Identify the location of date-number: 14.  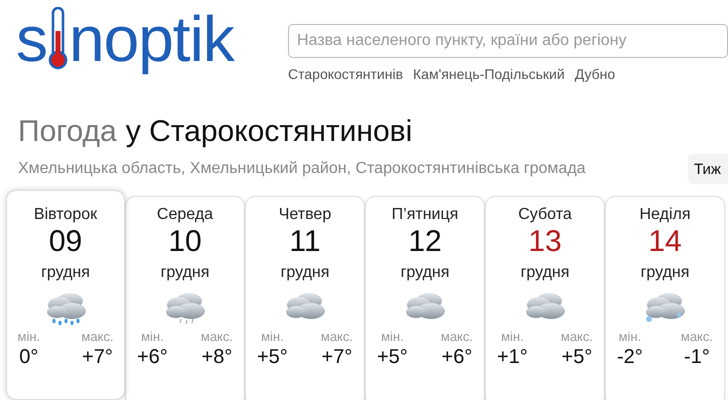
(665, 242).